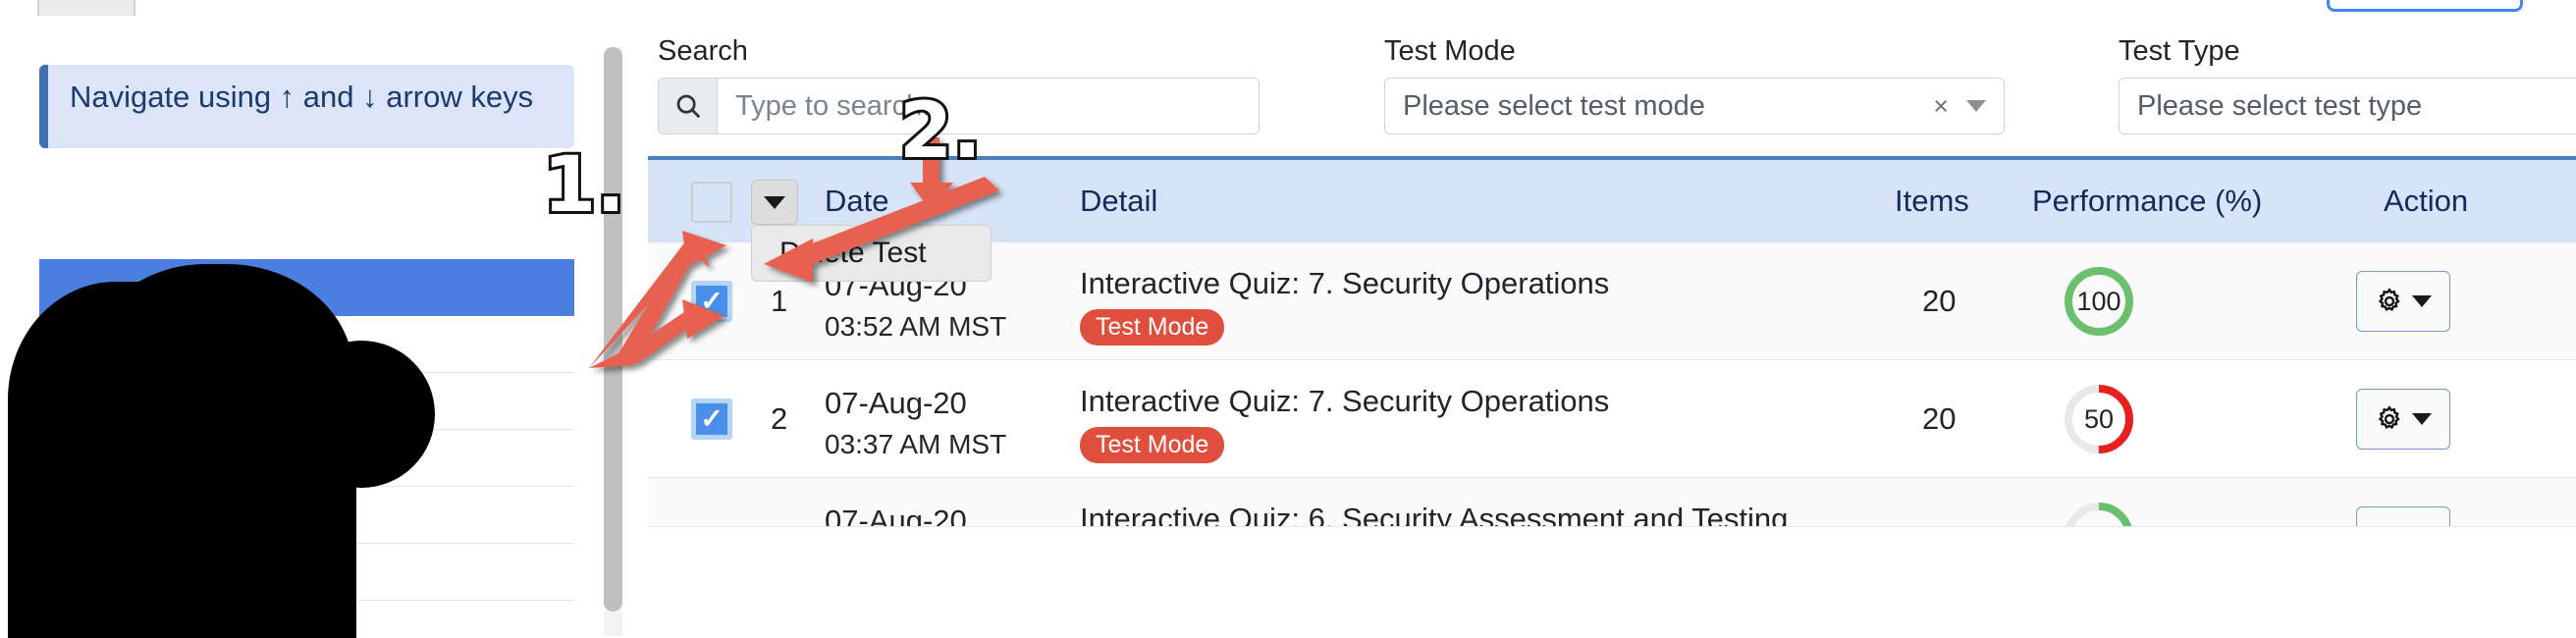 The width and height of the screenshot is (2576, 638). I want to click on keyboard-hint-text: Navigate using ↑ and ↓ arrow keys, so click(302, 97).